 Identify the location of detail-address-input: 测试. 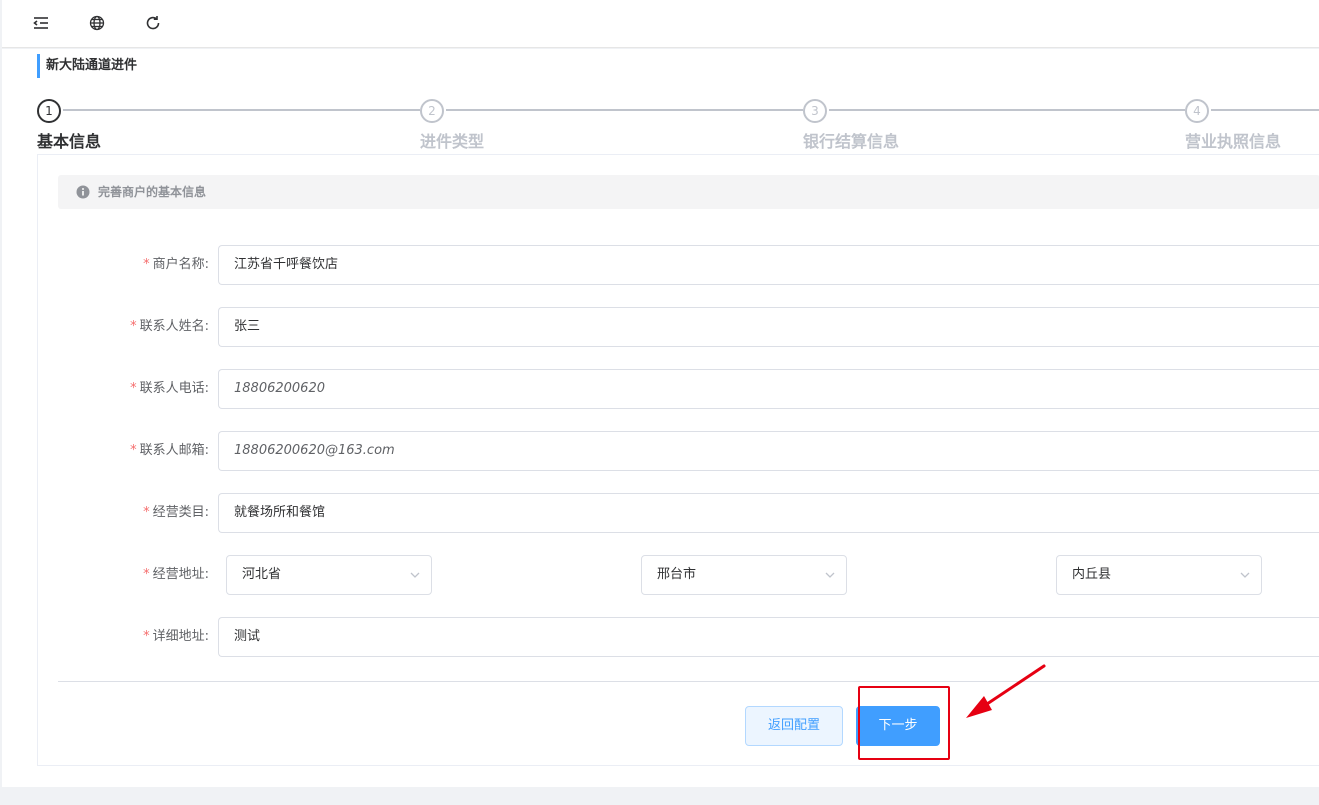
(768, 637).